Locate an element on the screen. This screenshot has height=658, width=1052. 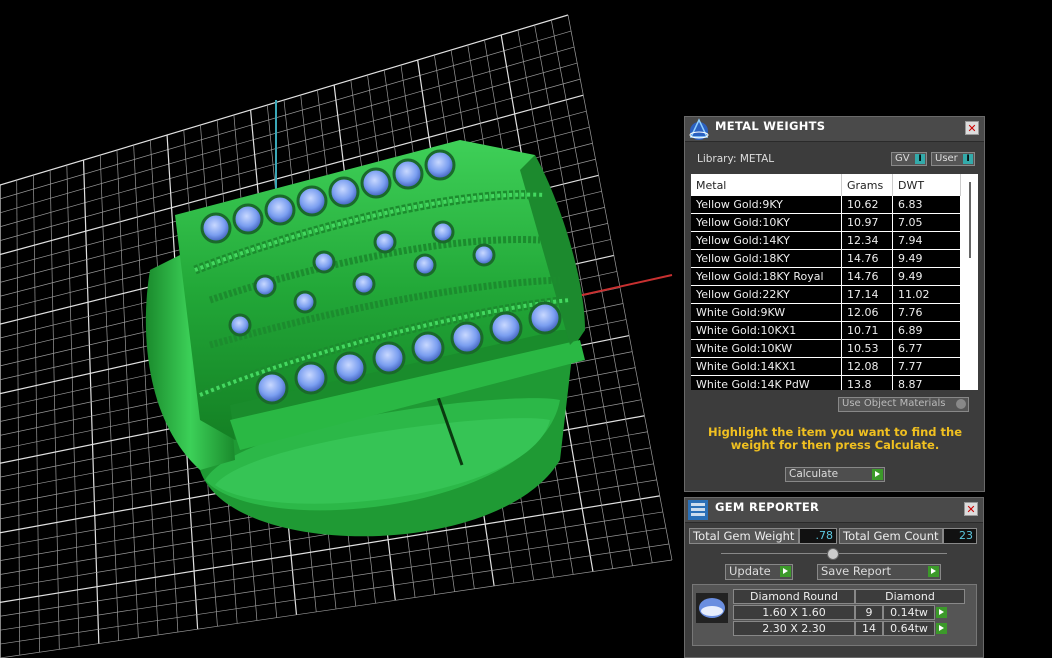
cell-grams: 10.71 is located at coordinates (867, 330).